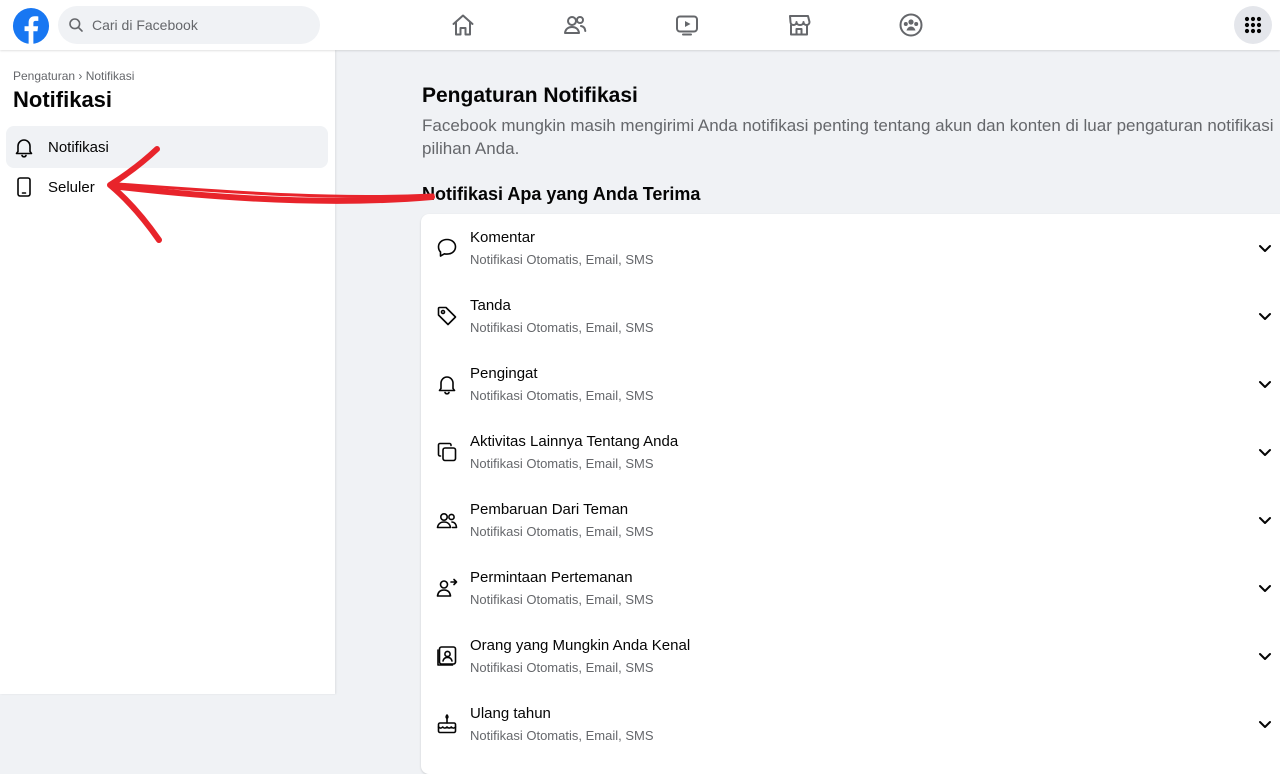 The height and width of the screenshot is (774, 1280). Describe the element at coordinates (447, 656) in the screenshot. I see `contact-card-icon` at that location.